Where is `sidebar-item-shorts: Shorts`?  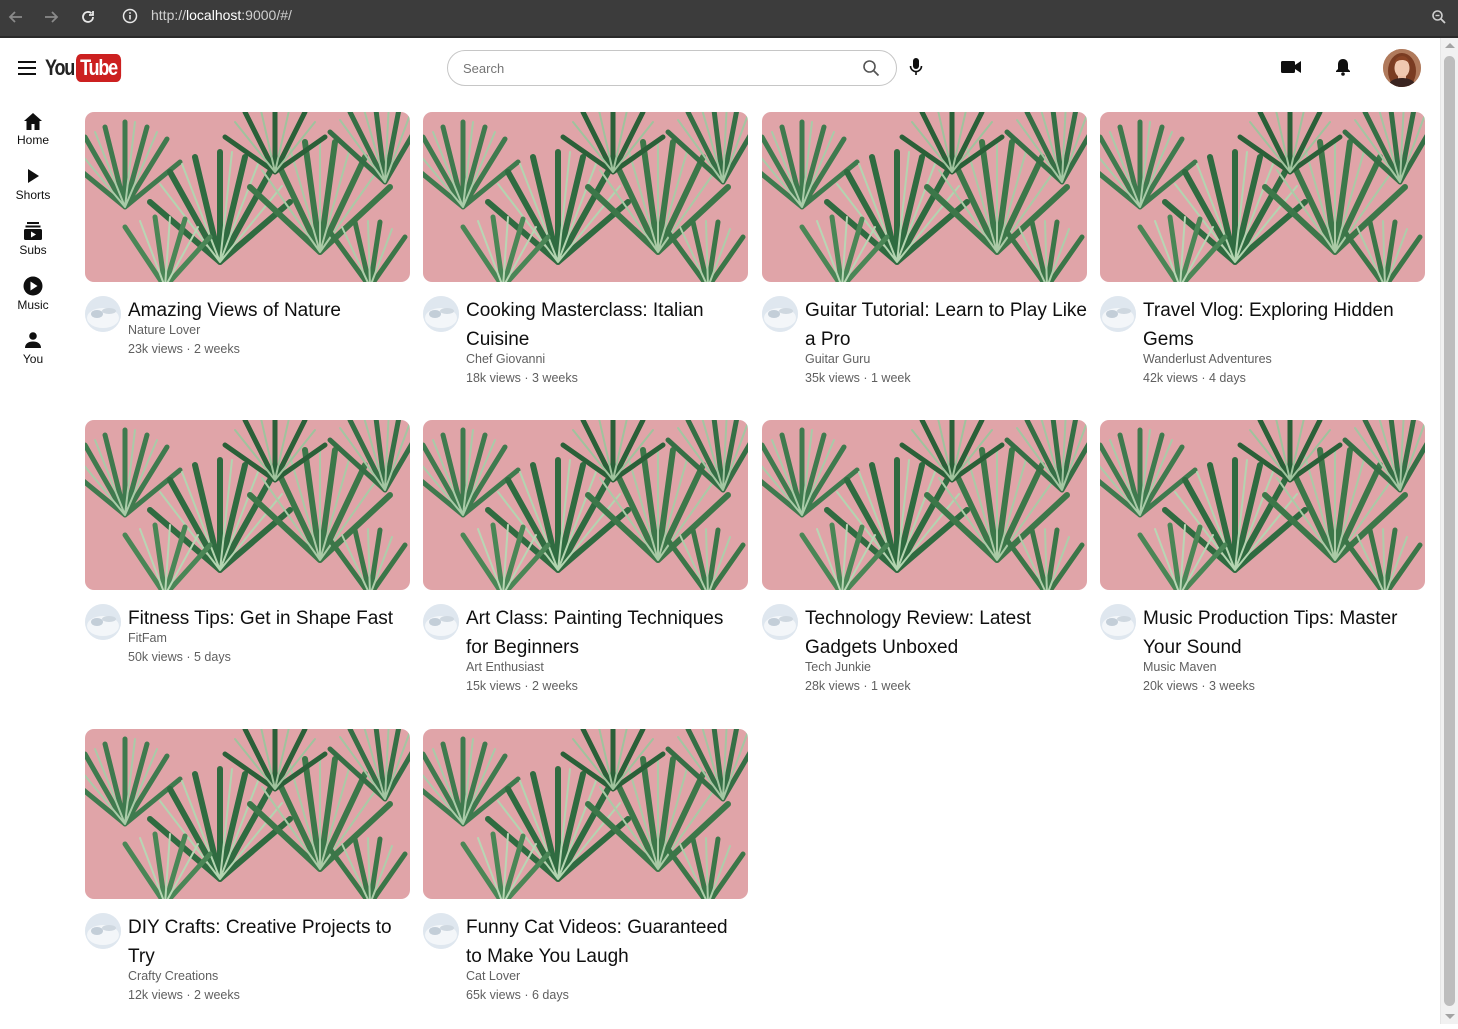
sidebar-item-shorts: Shorts is located at coordinates (33, 189).